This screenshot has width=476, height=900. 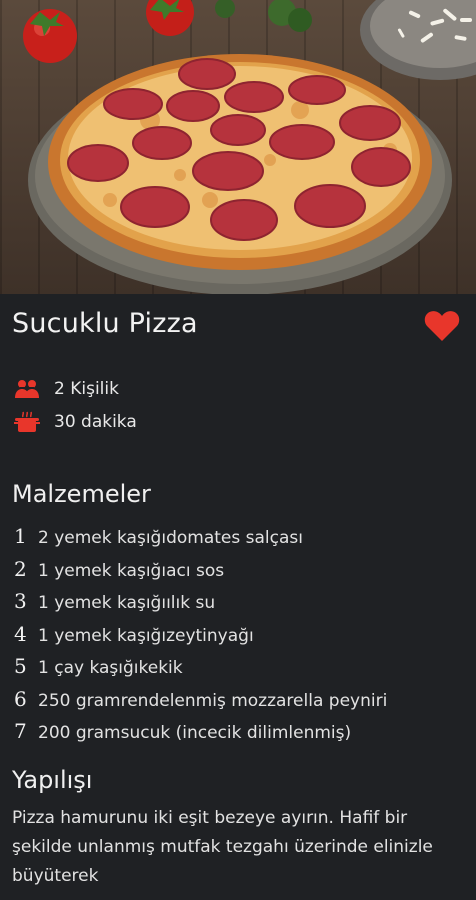 I want to click on servings-row: 2 Kişilik, so click(x=66, y=389).